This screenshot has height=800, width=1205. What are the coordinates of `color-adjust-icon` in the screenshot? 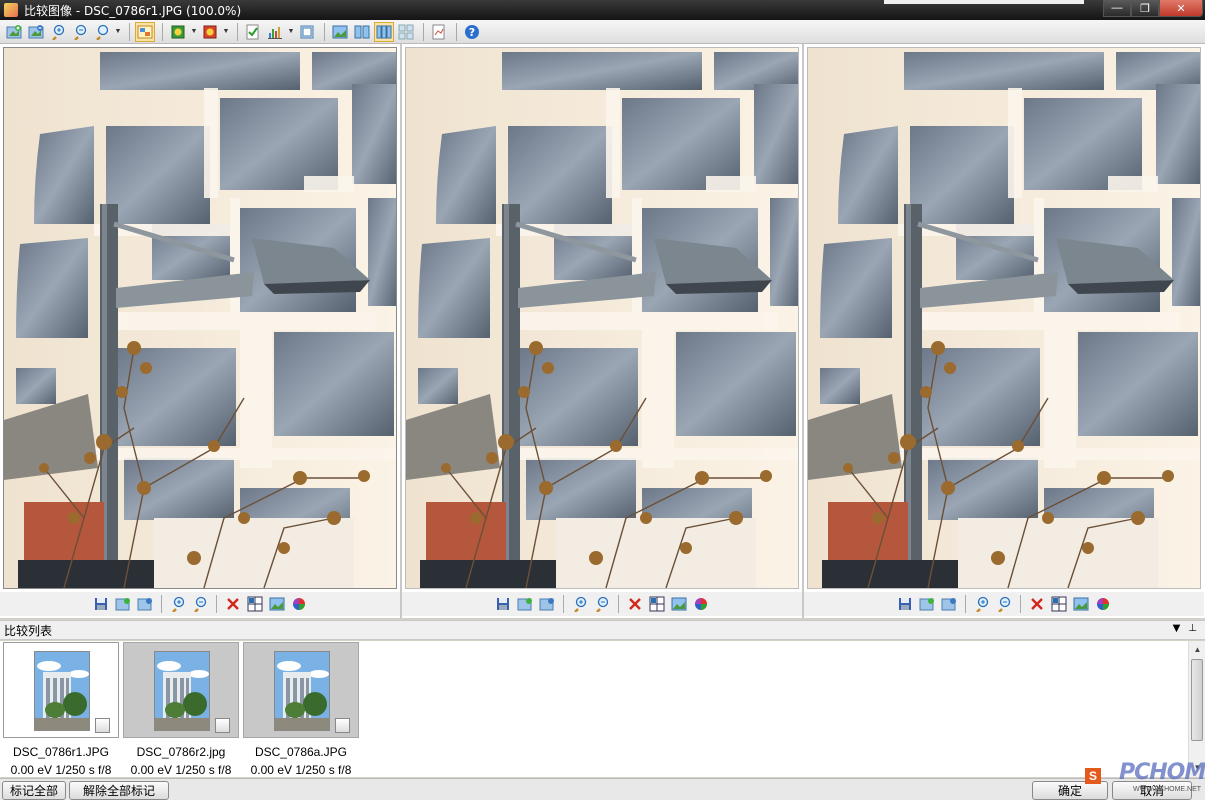 It's located at (178, 32).